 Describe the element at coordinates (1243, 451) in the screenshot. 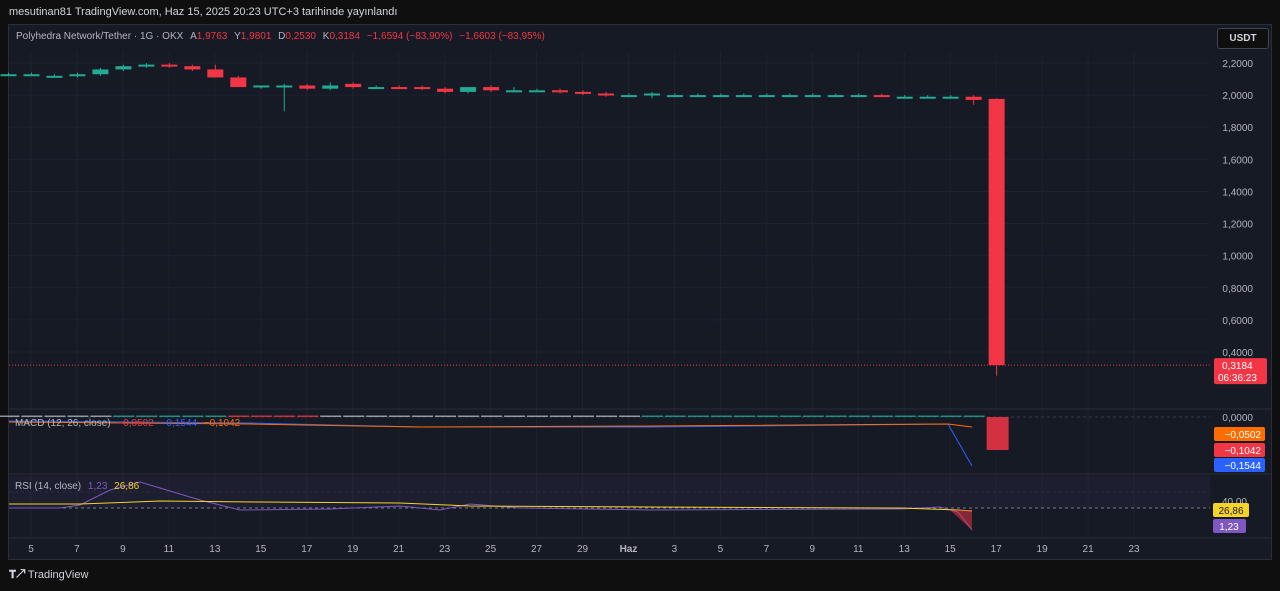

I see `macd-value-tag: −0,1042` at that location.